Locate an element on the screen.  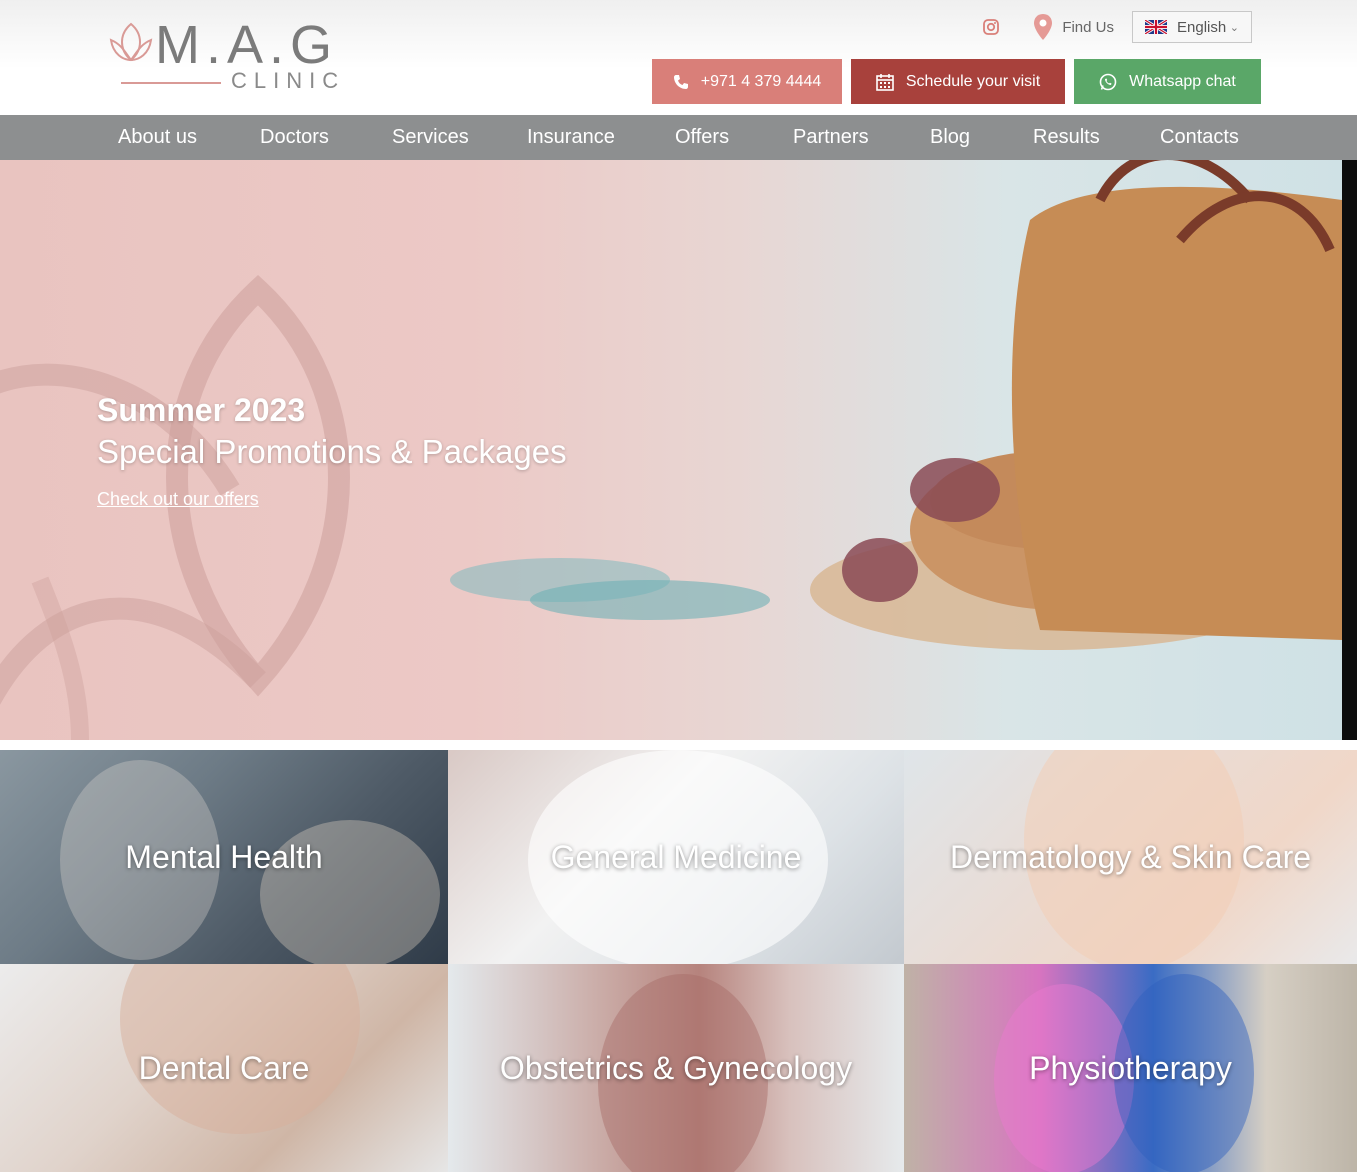
phone-label: +971 4 379 4444 is located at coordinates (761, 81).